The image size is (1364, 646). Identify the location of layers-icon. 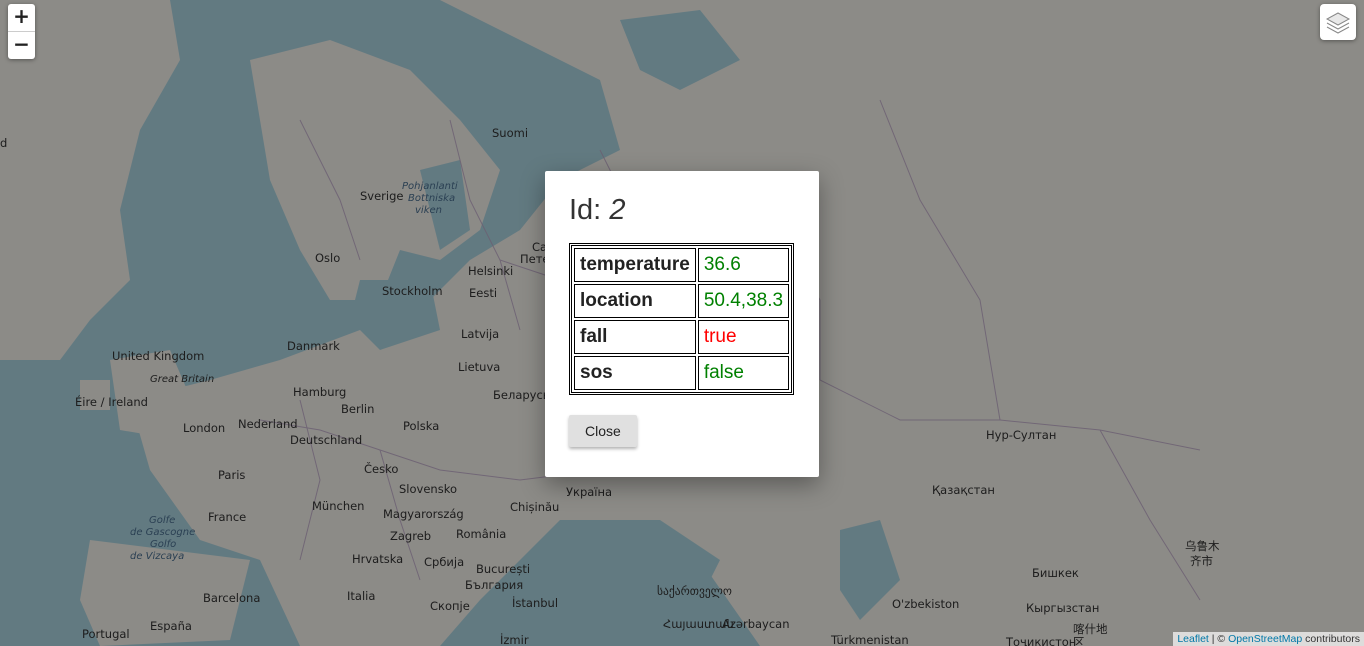
(1338, 23).